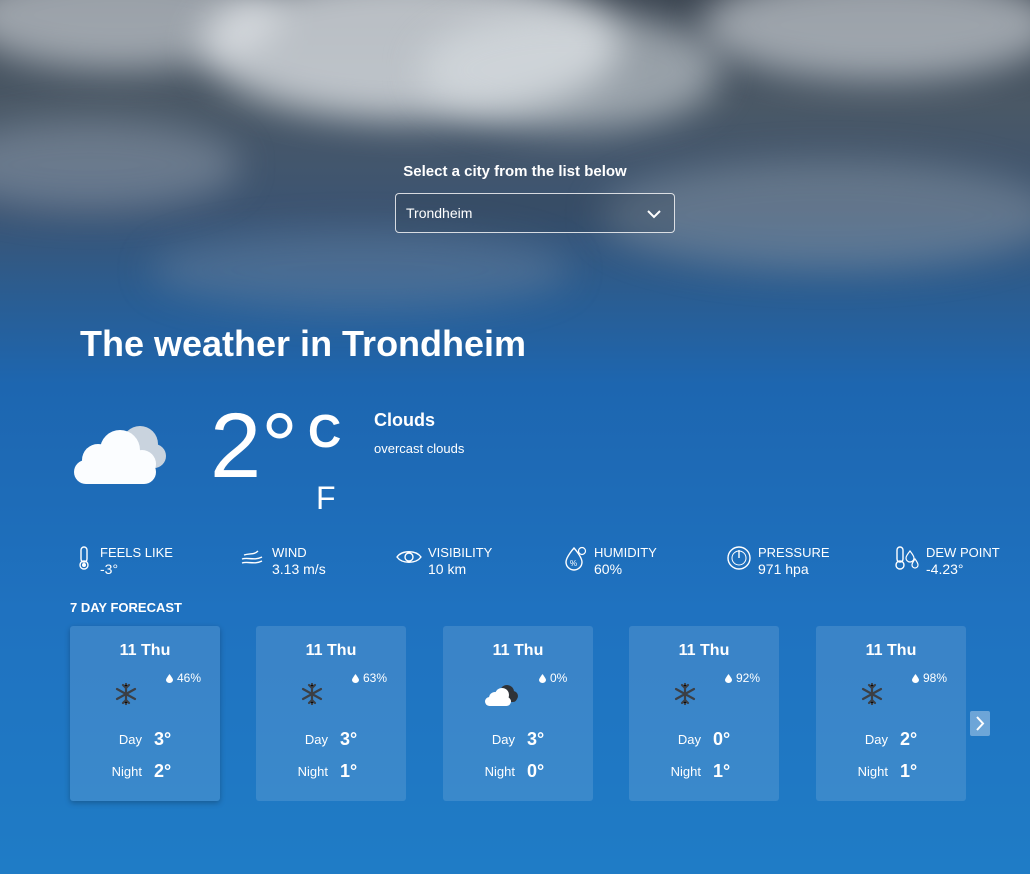 This screenshot has height=874, width=1030. What do you see at coordinates (963, 552) in the screenshot?
I see `metric-label: DEW POINT` at bounding box center [963, 552].